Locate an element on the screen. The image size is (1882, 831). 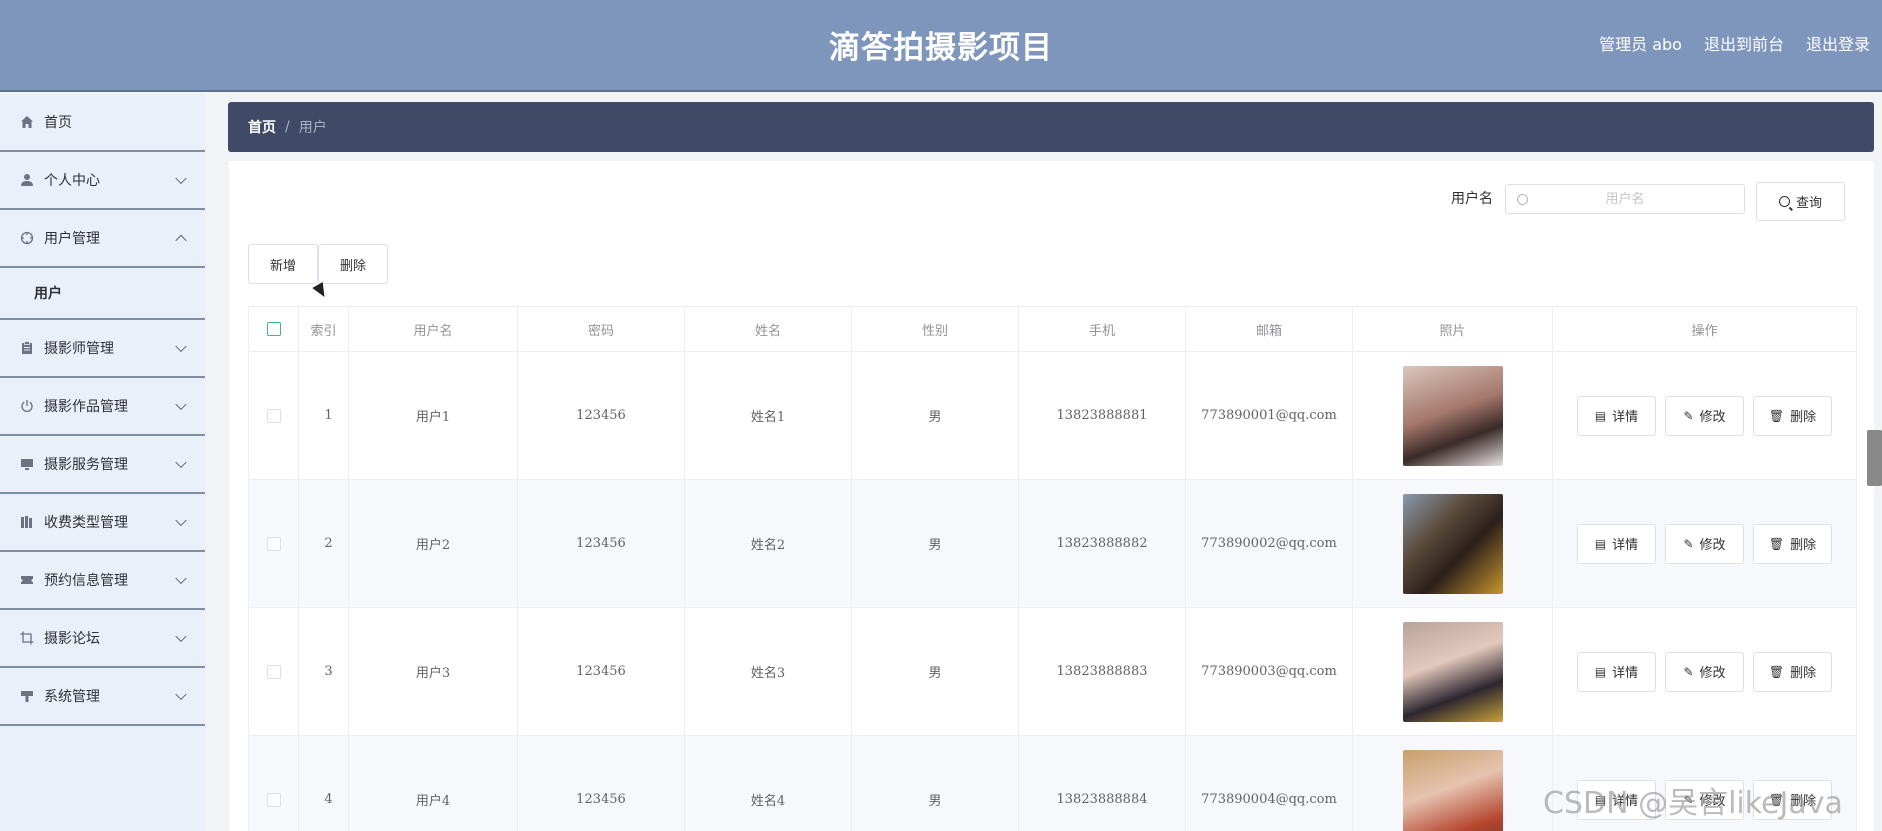
select-all-cell is located at coordinates (273, 329).